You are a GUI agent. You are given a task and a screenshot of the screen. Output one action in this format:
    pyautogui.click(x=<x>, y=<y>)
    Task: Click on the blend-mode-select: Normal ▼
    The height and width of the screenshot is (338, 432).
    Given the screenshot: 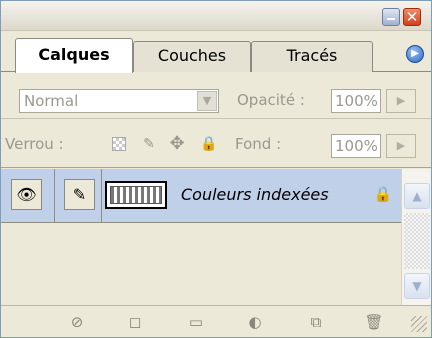 What is the action you would take?
    pyautogui.click(x=119, y=101)
    